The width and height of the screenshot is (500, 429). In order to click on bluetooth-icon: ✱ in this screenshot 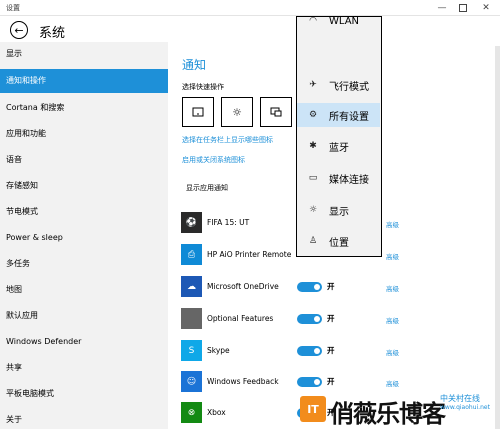, I will do `click(313, 146)`.